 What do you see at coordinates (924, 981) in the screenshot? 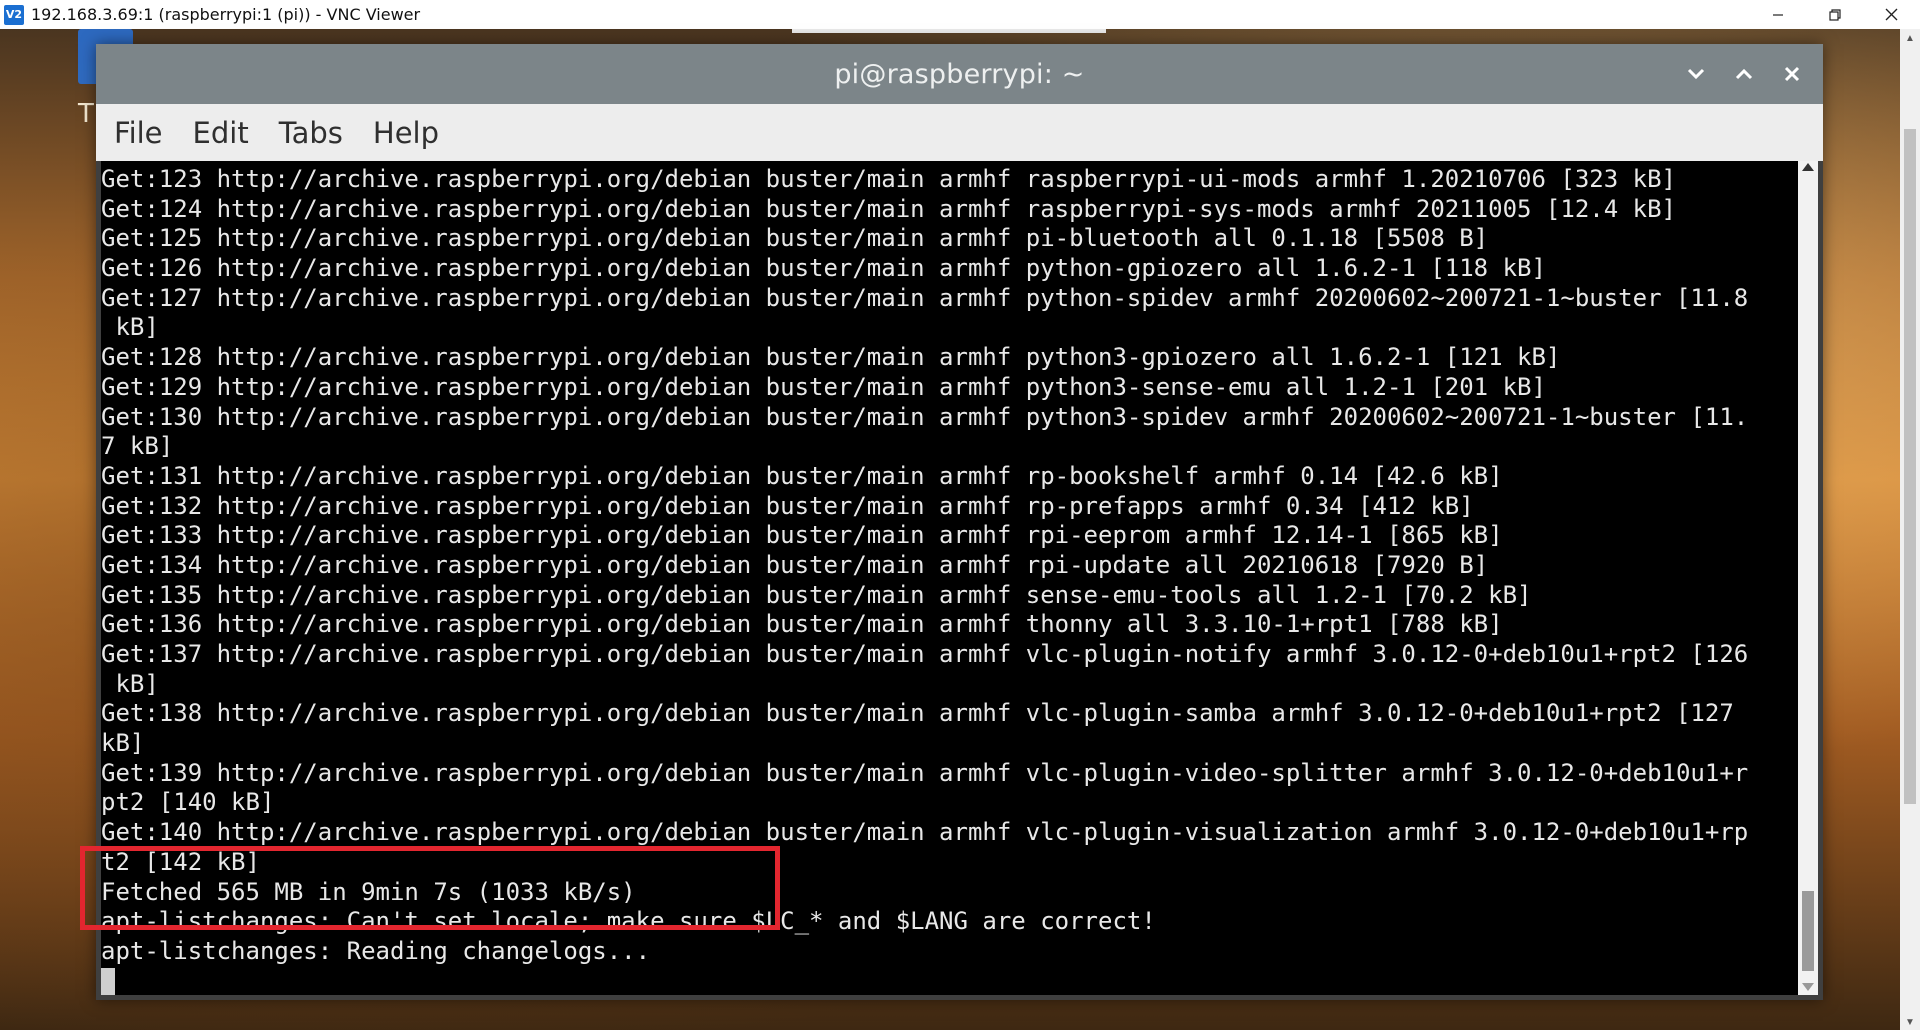
I see `terminal-prompt-line` at bounding box center [924, 981].